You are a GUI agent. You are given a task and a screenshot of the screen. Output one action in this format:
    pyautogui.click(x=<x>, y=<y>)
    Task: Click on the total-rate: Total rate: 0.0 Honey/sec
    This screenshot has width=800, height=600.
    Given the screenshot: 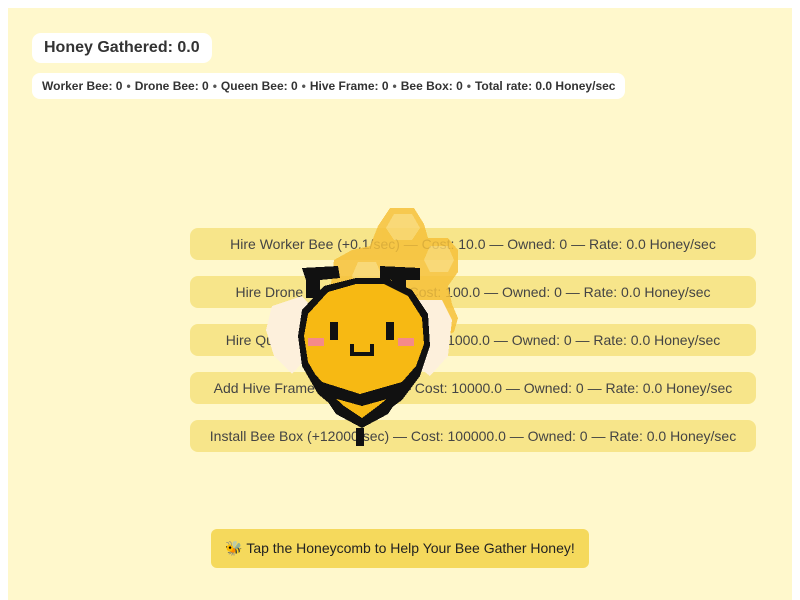 What is the action you would take?
    pyautogui.click(x=545, y=86)
    